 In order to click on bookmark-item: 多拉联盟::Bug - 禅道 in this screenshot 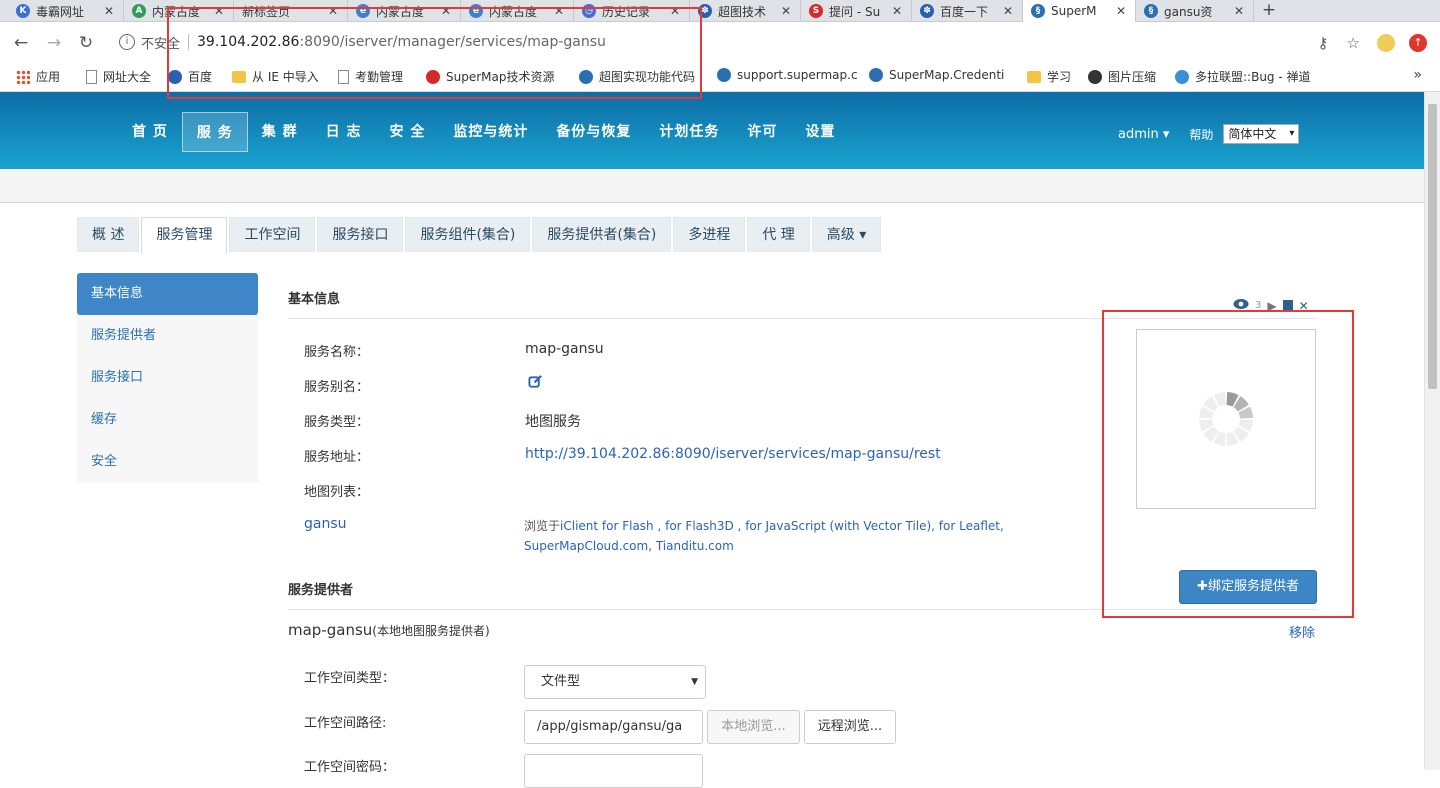, I will do `click(1243, 76)`.